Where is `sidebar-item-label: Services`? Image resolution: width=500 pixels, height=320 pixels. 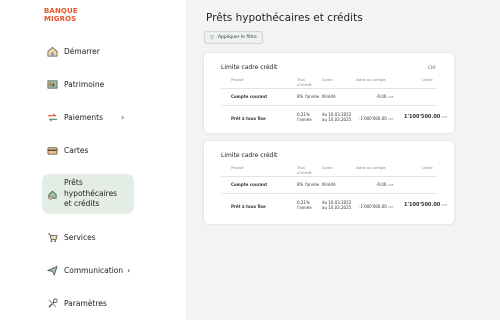 sidebar-item-label: Services is located at coordinates (80, 237).